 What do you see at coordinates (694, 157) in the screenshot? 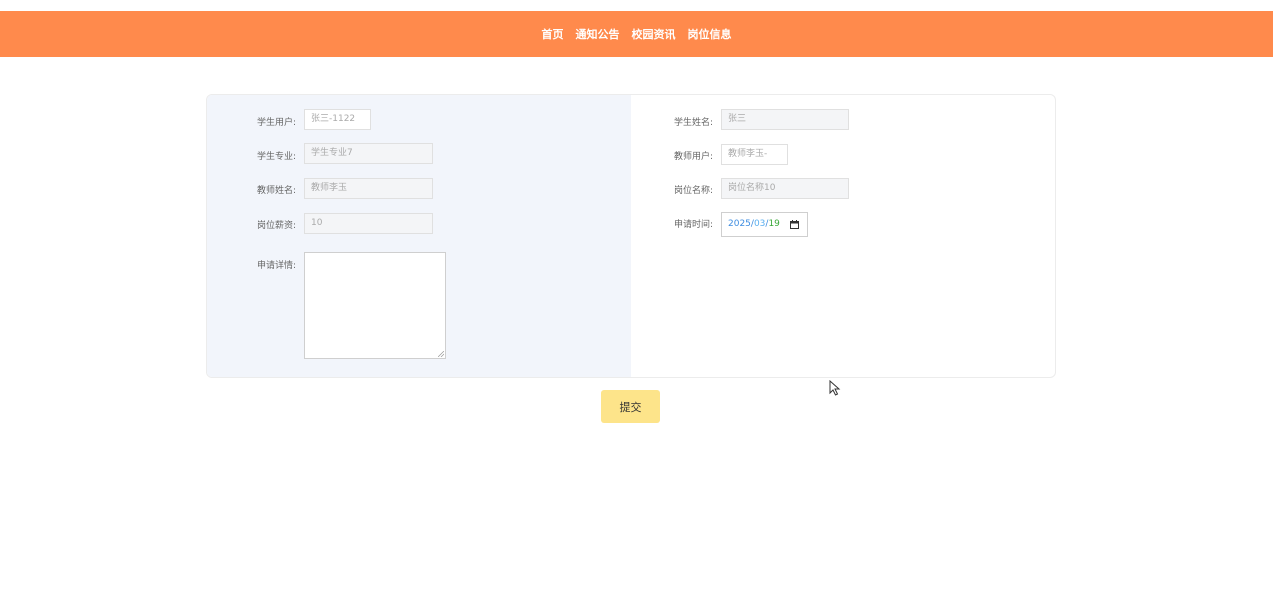
I see `teacher-user-label: 教师用户:` at bounding box center [694, 157].